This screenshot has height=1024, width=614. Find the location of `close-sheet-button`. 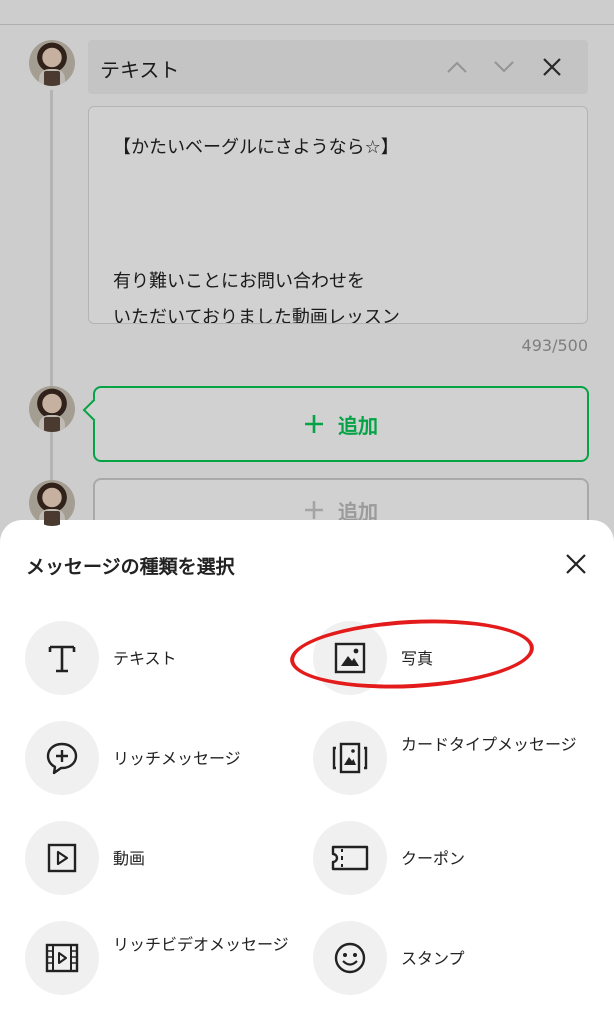

close-sheet-button is located at coordinates (576, 564).